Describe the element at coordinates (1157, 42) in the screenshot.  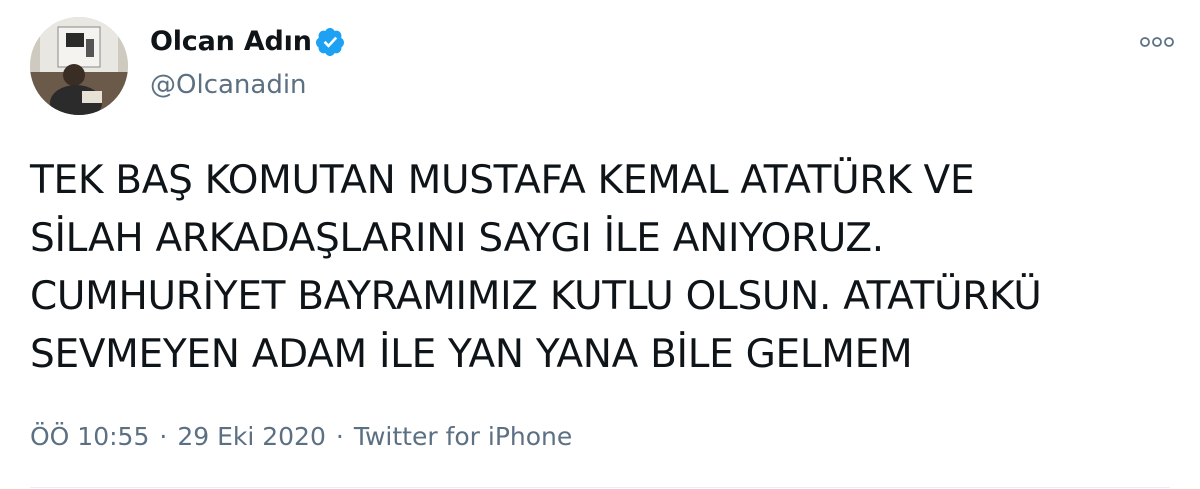
I see `more-options-icon` at that location.